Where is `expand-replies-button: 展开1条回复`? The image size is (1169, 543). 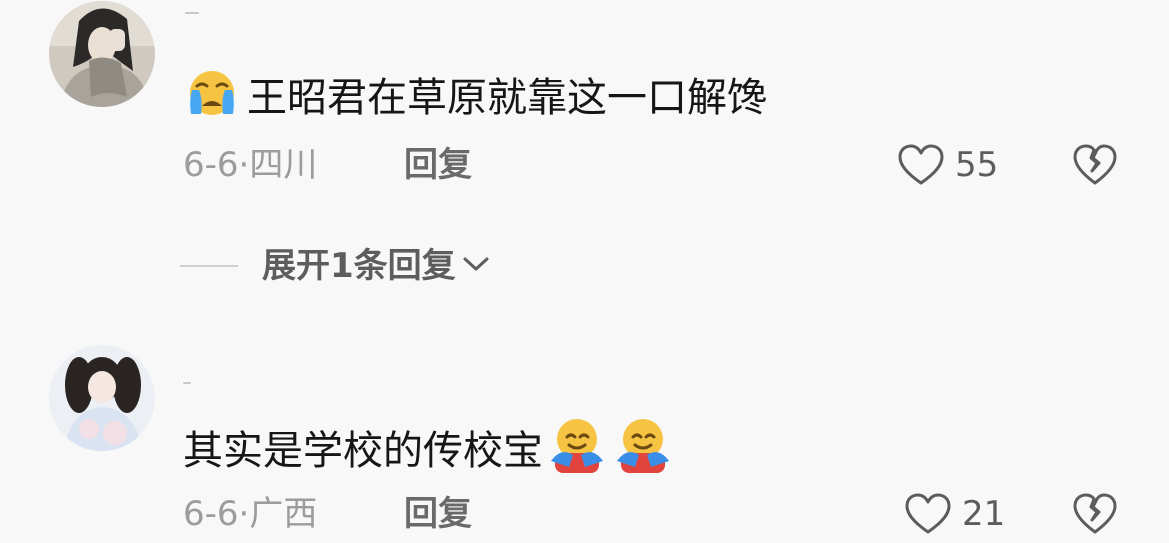
expand-replies-button: 展开1条回复 is located at coordinates (335, 266).